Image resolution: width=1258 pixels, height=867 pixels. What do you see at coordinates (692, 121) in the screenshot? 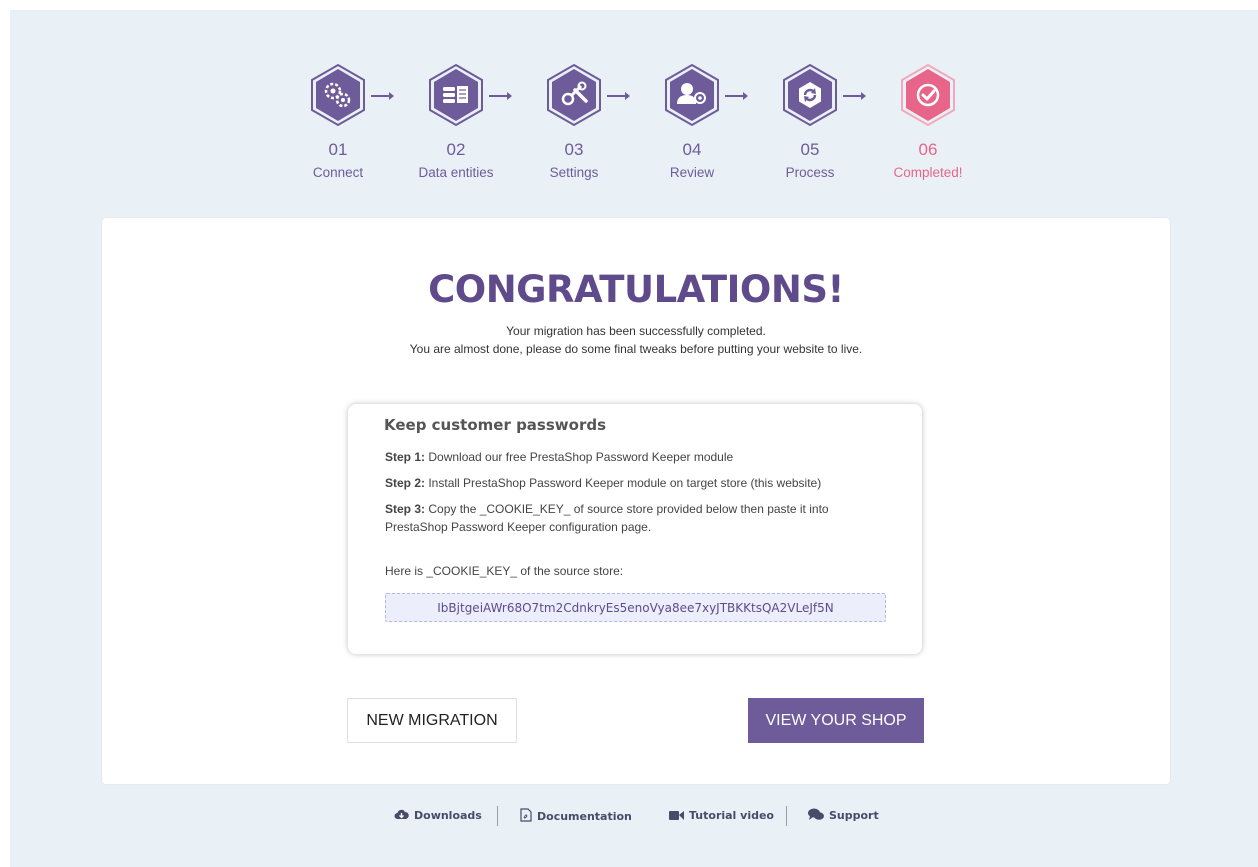
I see `step-review: 04 Review` at bounding box center [692, 121].